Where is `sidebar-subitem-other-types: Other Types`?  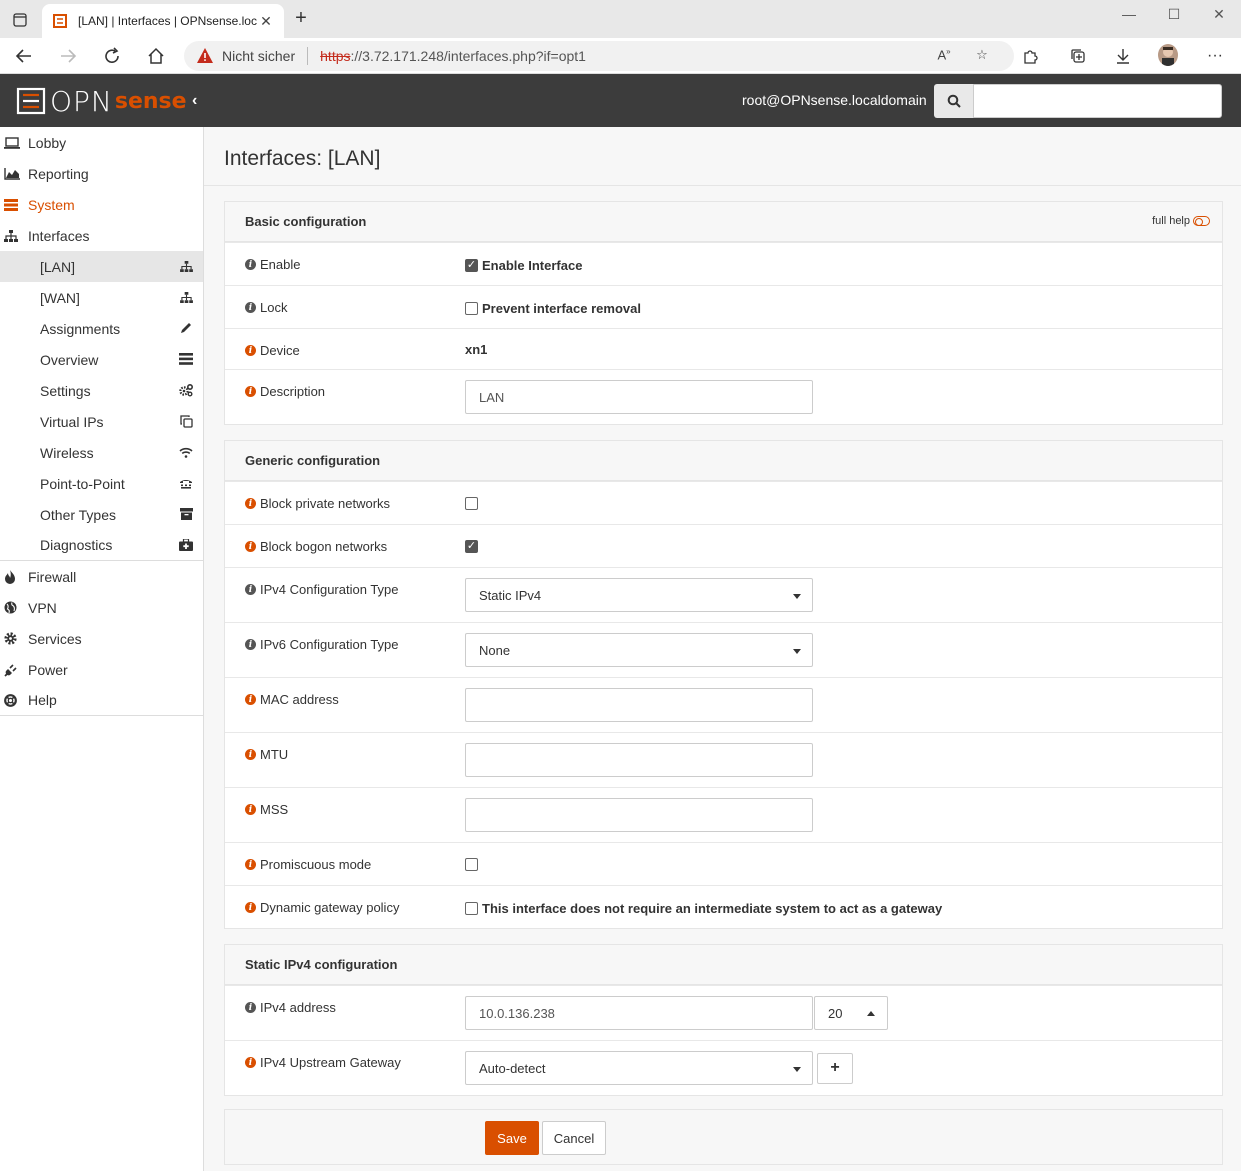 sidebar-subitem-other-types: Other Types is located at coordinates (101, 514).